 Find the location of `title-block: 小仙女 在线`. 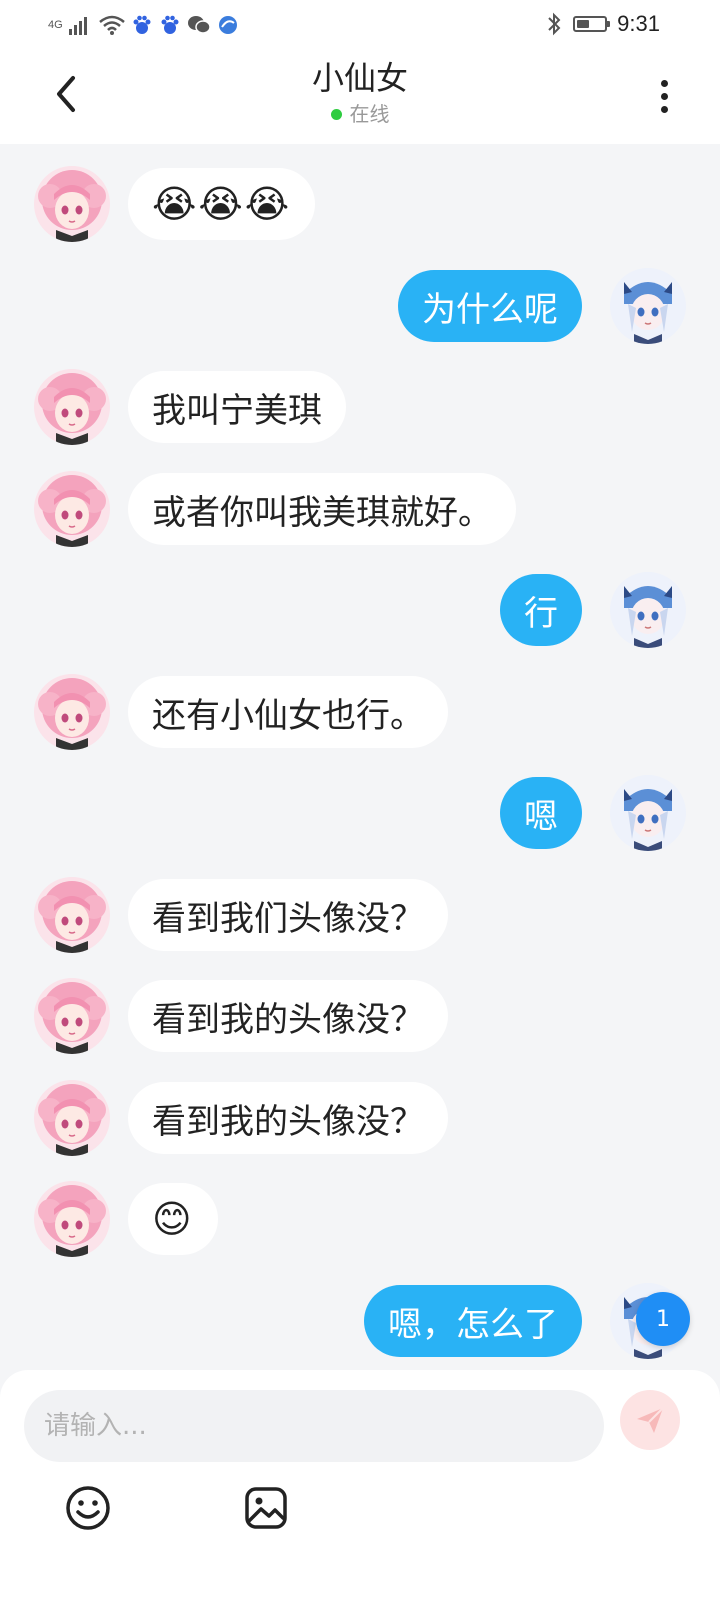

title-block: 小仙女 在线 is located at coordinates (360, 92).